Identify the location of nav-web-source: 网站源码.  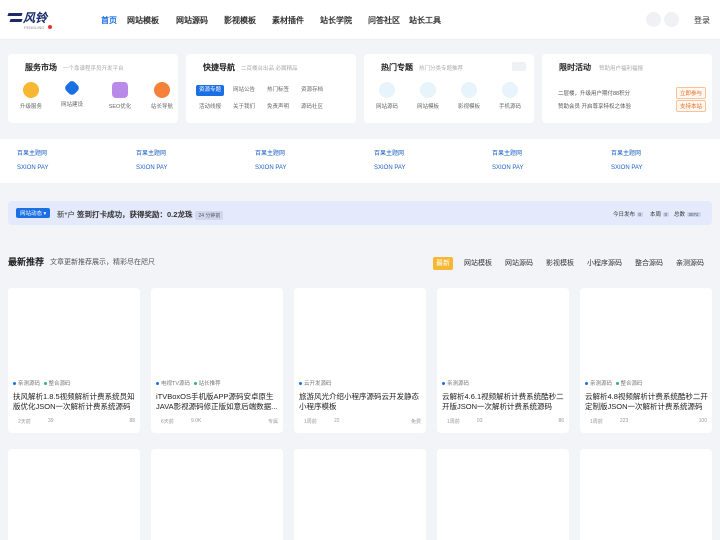
(192, 20).